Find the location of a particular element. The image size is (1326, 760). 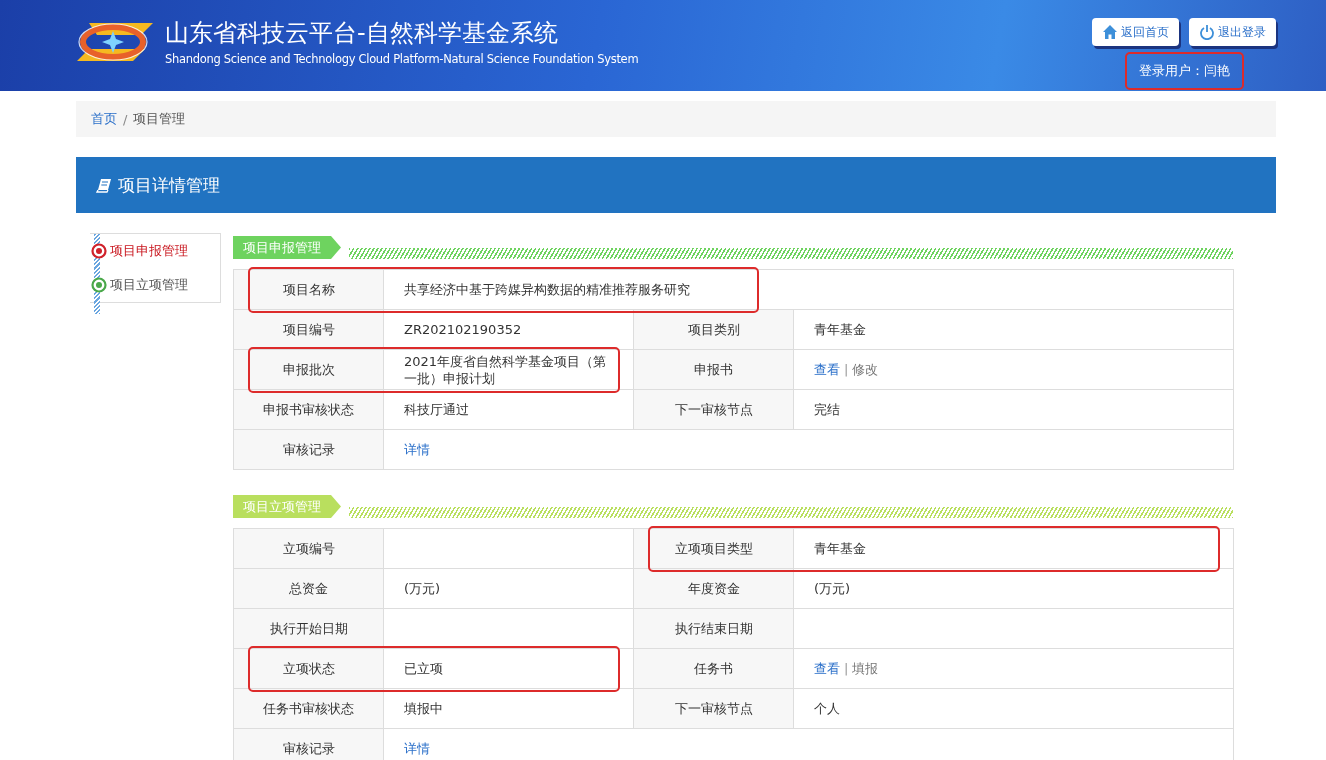

book-icon is located at coordinates (104, 185).